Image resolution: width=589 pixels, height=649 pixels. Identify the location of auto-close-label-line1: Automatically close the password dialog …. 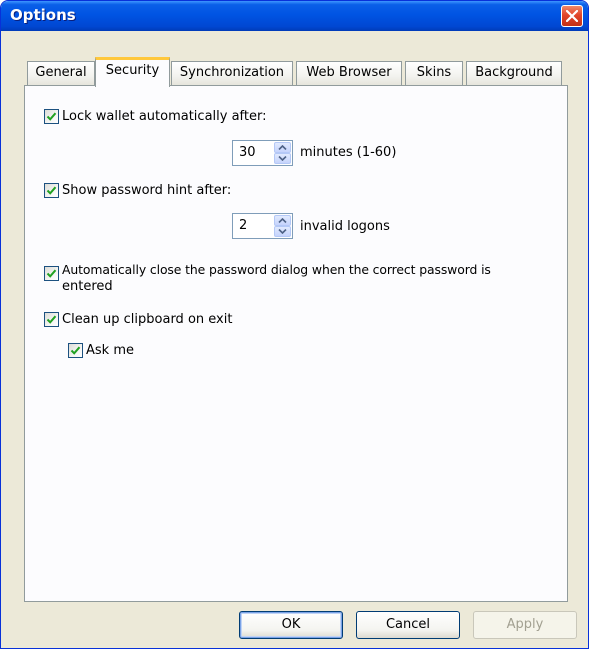
(276, 269).